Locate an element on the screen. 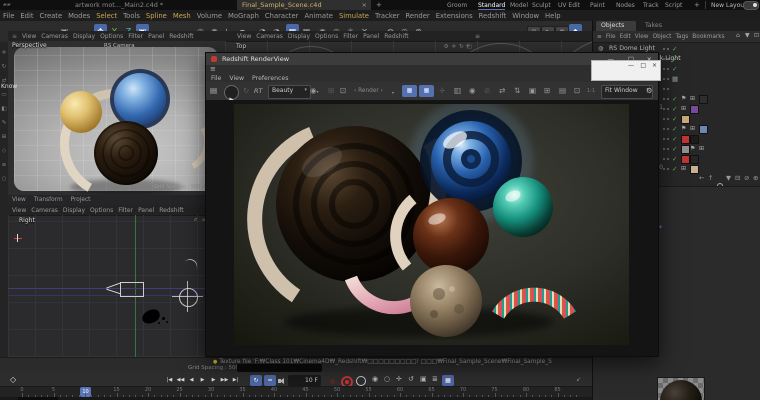 The width and height of the screenshot is (760, 400). layout-tab-nodes: Nodes is located at coordinates (625, 5).